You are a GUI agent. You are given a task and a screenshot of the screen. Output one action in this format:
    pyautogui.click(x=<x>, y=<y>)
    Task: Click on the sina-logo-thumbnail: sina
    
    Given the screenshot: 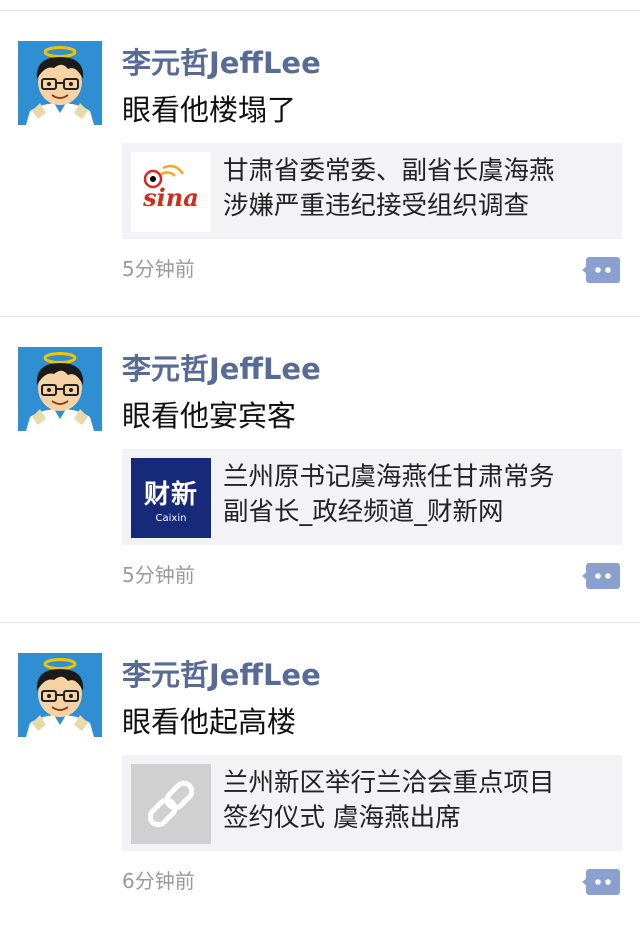 What is the action you would take?
    pyautogui.click(x=171, y=192)
    